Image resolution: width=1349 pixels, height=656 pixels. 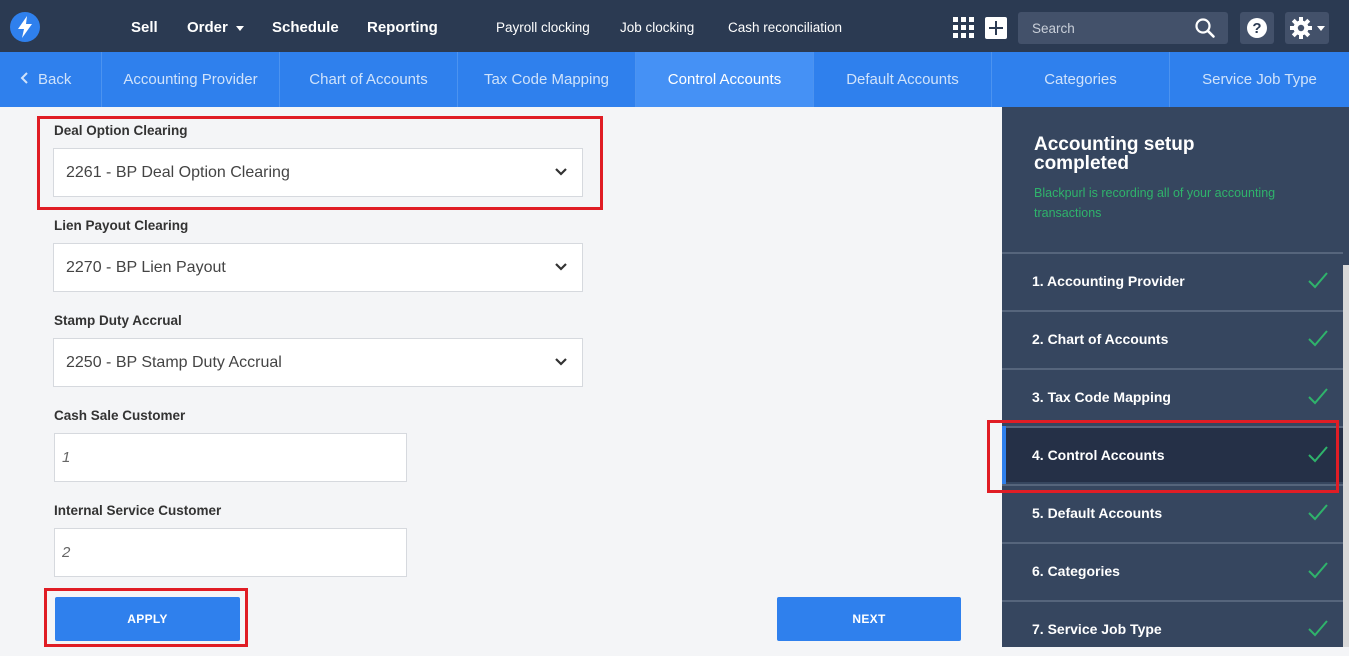 What do you see at coordinates (1114, 154) in the screenshot?
I see `panel-title: Accounting setup completed` at bounding box center [1114, 154].